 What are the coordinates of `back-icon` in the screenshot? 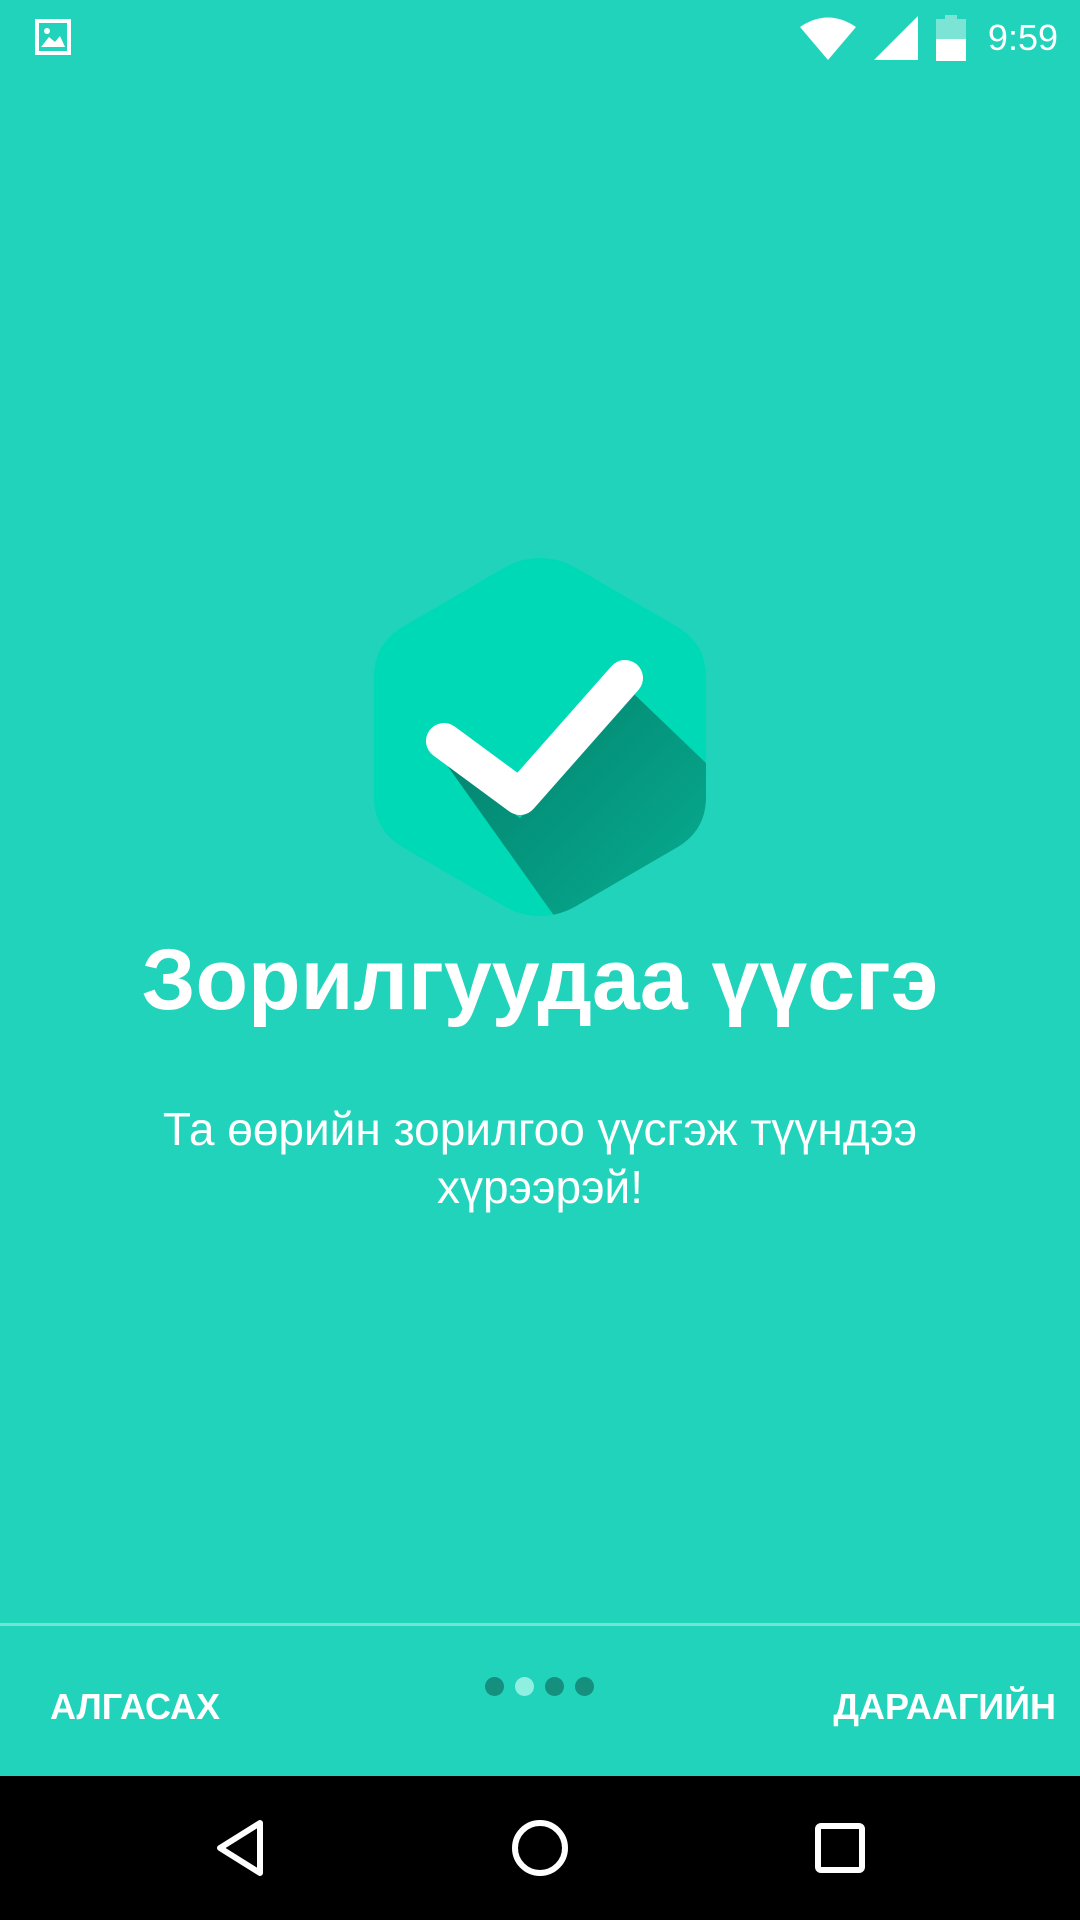 It's located at (240, 1848).